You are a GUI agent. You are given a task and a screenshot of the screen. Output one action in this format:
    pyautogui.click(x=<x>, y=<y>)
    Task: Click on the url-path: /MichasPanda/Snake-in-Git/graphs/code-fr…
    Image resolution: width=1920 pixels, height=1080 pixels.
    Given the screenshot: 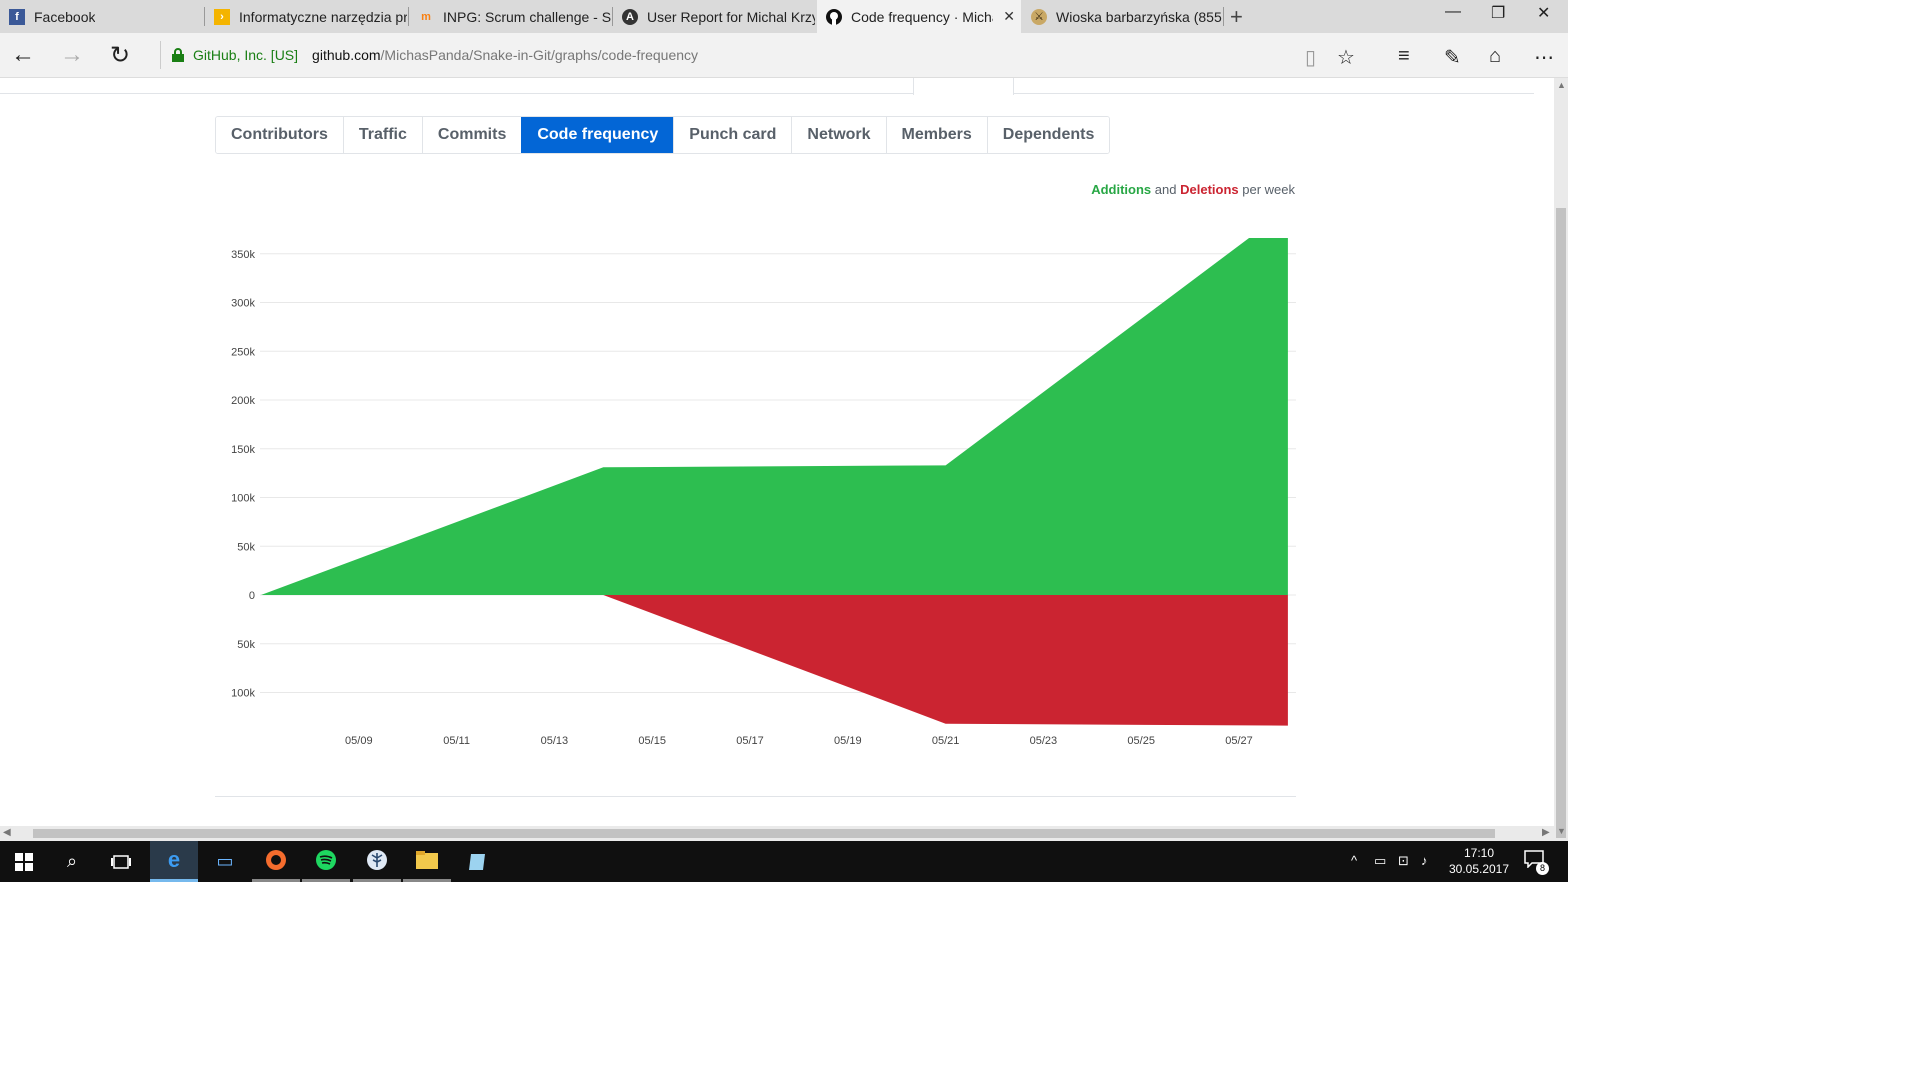 What is the action you would take?
    pyautogui.click(x=539, y=55)
    